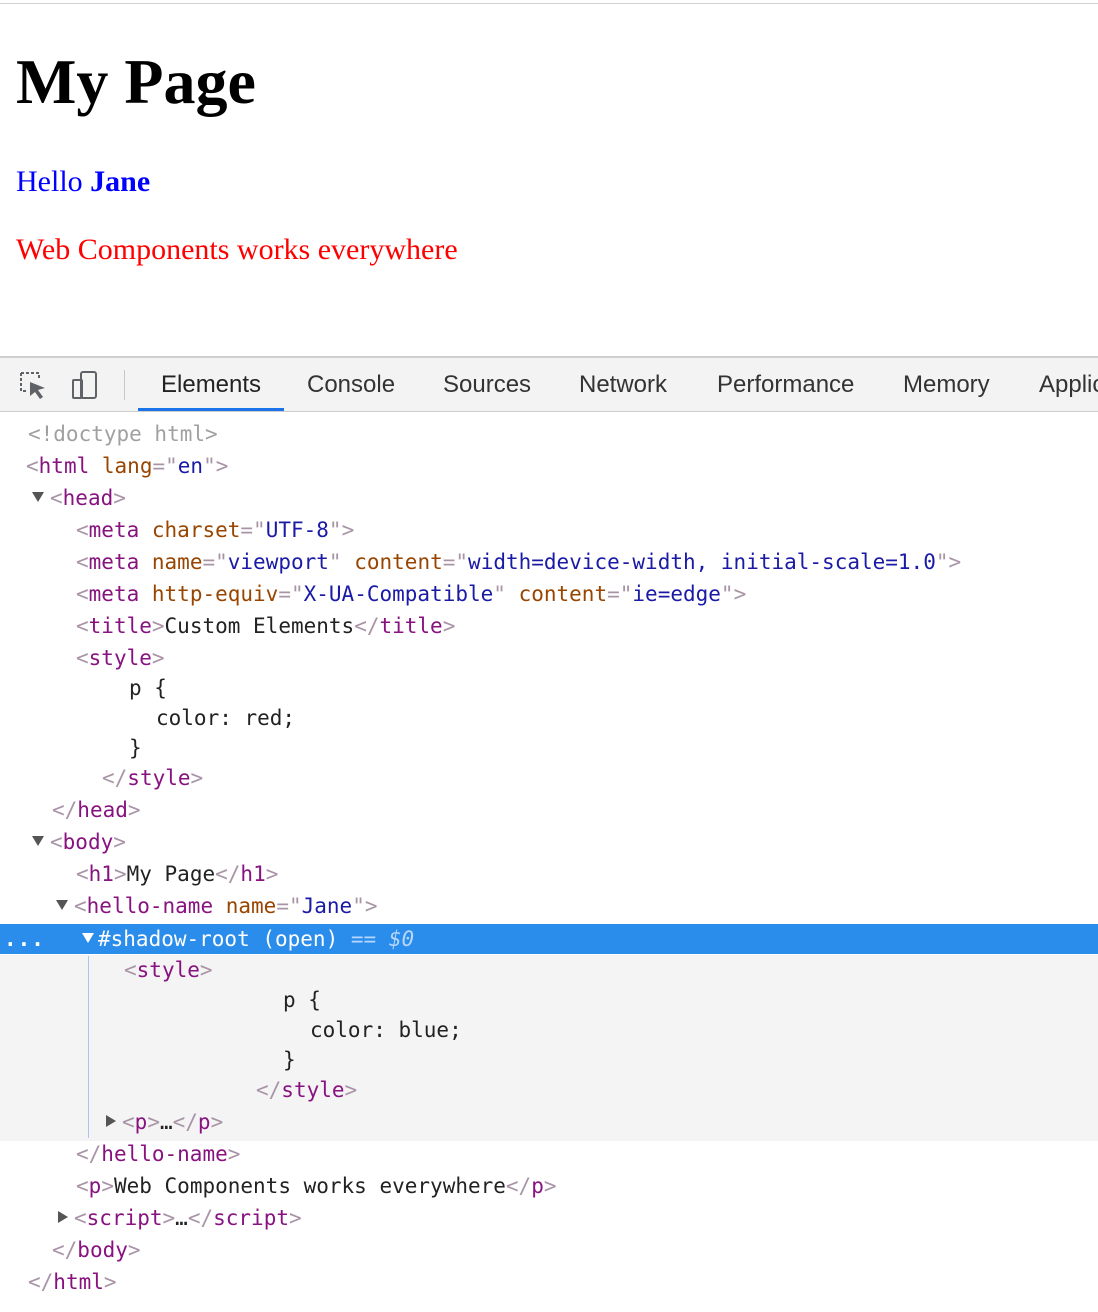  Describe the element at coordinates (785, 384) in the screenshot. I see `tab-performance: Performance` at that location.